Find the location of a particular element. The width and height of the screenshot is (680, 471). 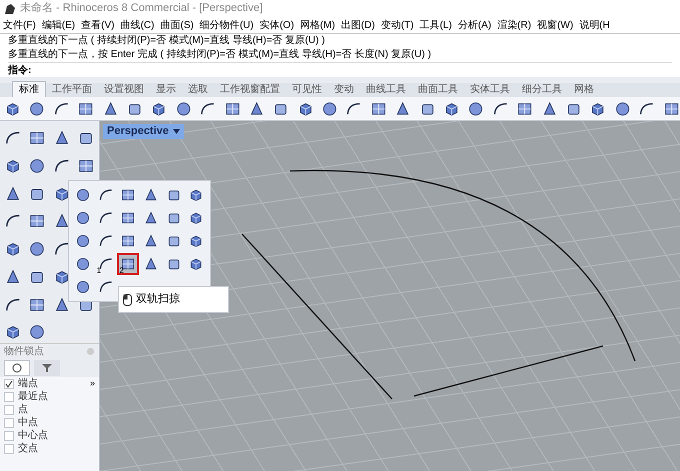

number-label: 1 is located at coordinates (99, 271).